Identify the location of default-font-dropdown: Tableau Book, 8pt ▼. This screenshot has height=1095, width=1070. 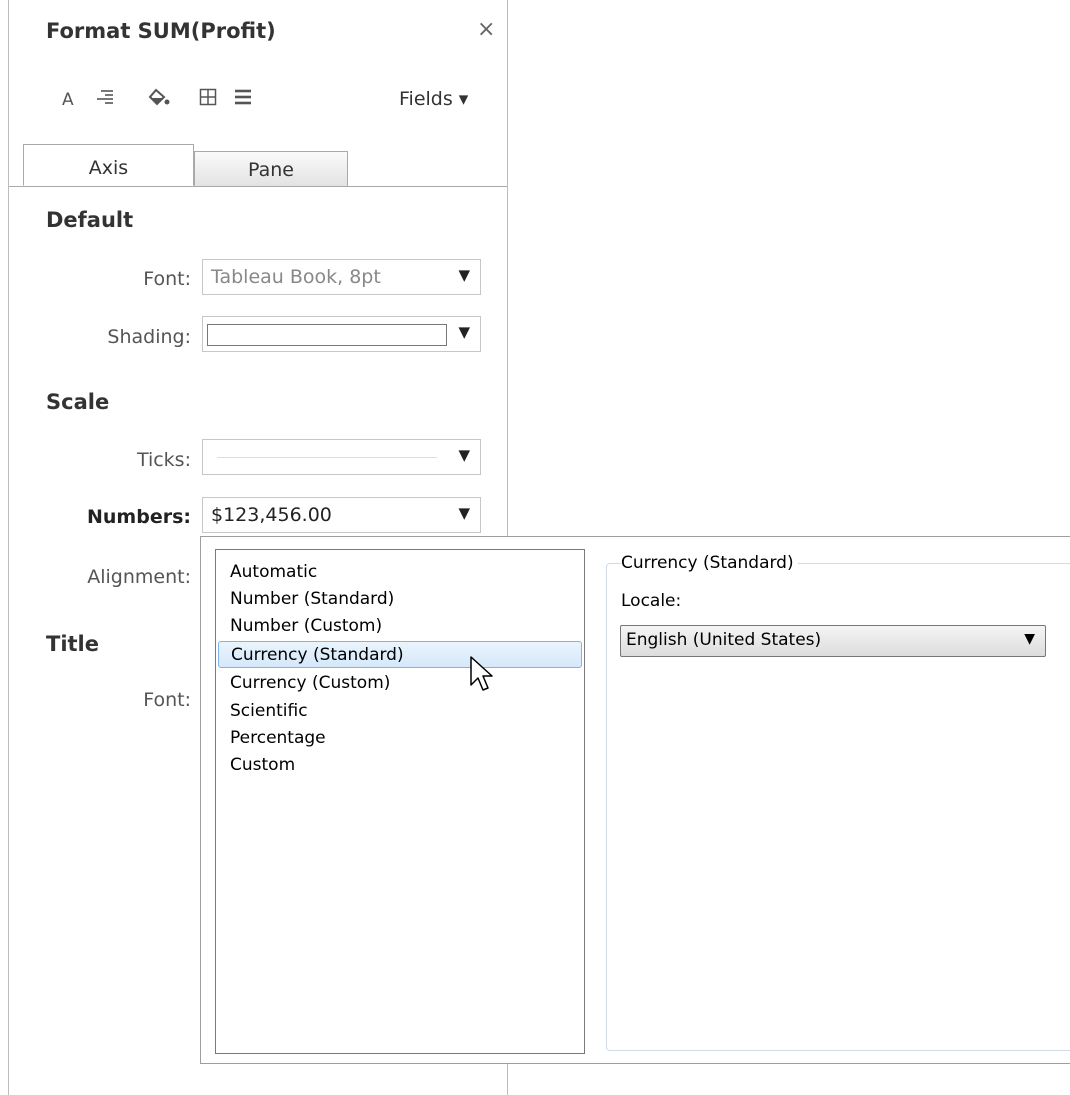
(341, 277).